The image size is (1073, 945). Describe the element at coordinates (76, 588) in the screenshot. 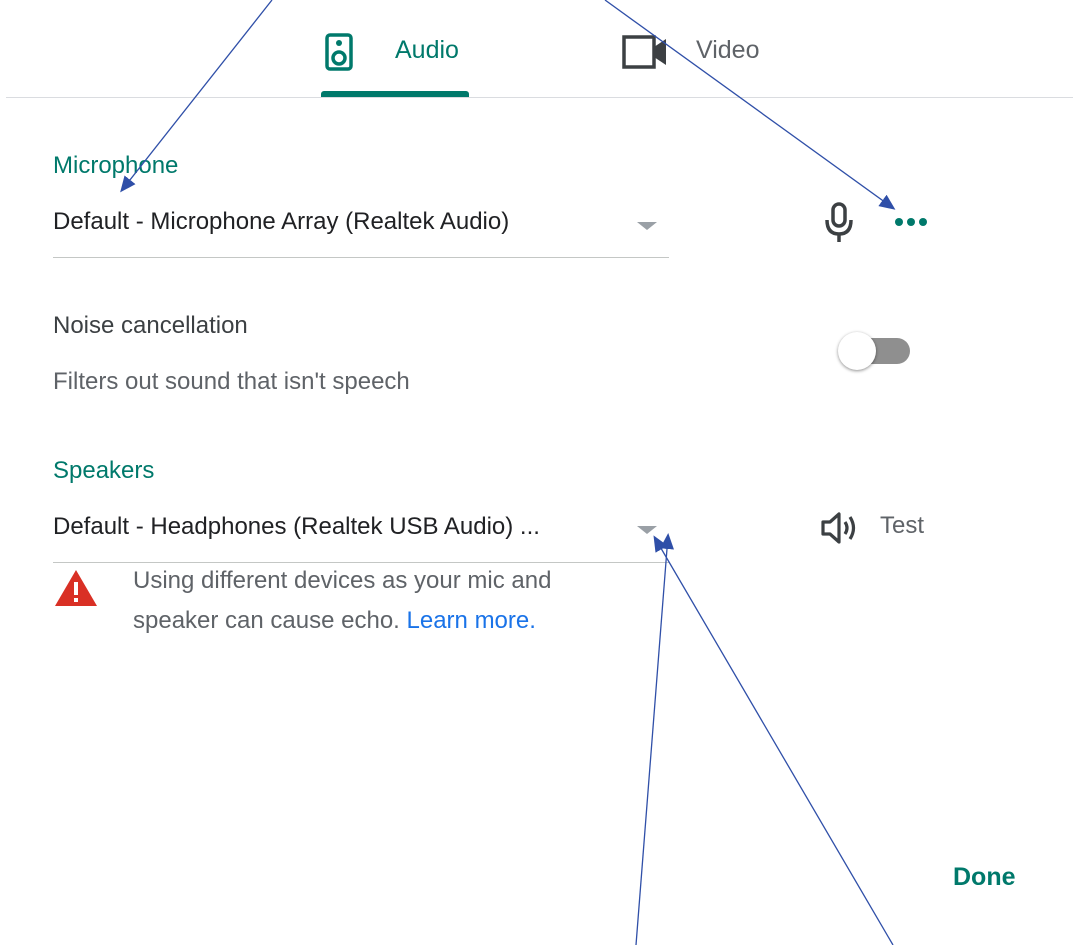

I see `warning-icon` at that location.